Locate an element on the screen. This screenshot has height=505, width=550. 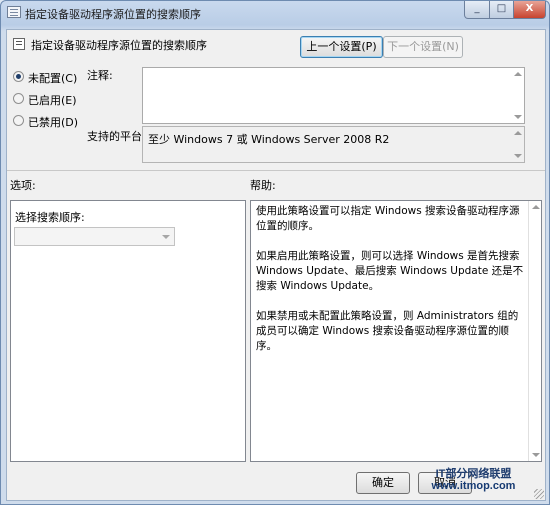
minimize-icon: _ is located at coordinates (477, 8).